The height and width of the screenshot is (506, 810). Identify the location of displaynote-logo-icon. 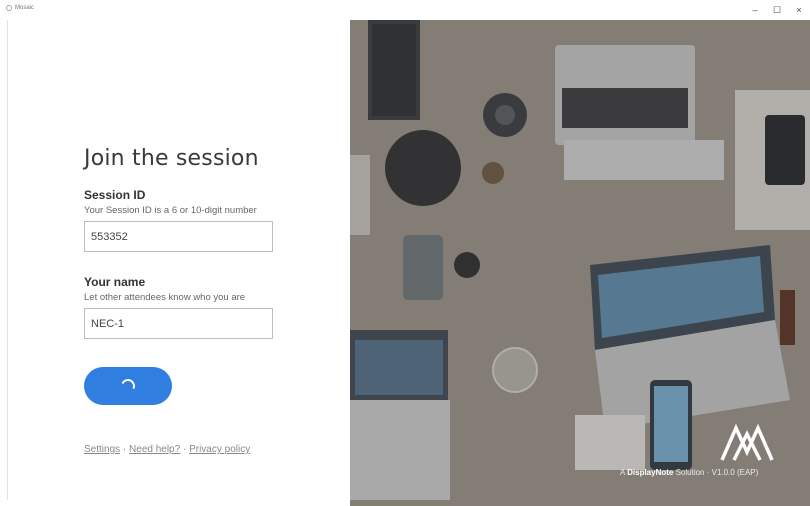
(747, 442).